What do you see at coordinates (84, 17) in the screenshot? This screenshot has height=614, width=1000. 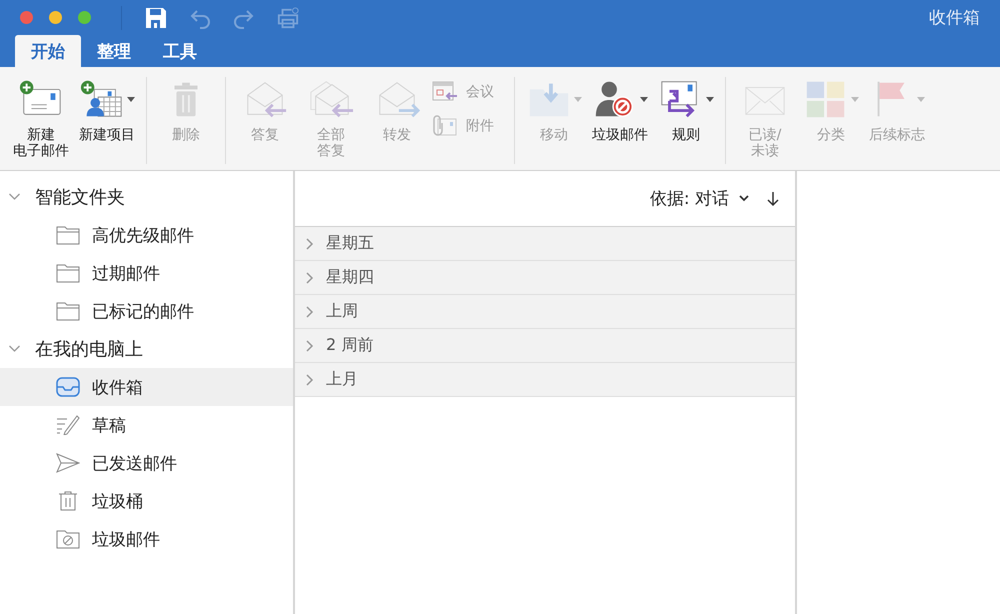 I see `zoom-button` at bounding box center [84, 17].